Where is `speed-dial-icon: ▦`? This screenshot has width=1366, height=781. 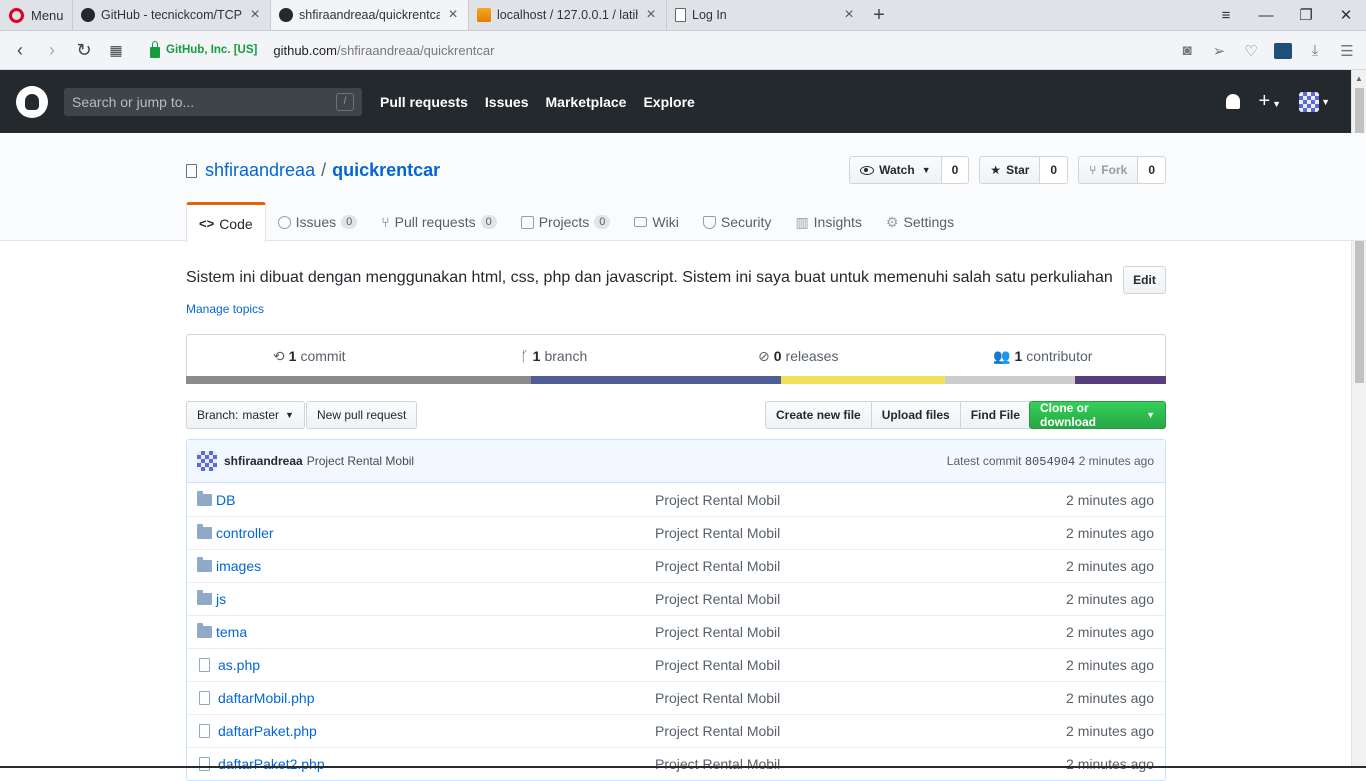
speed-dial-icon: ▦ is located at coordinates (116, 50).